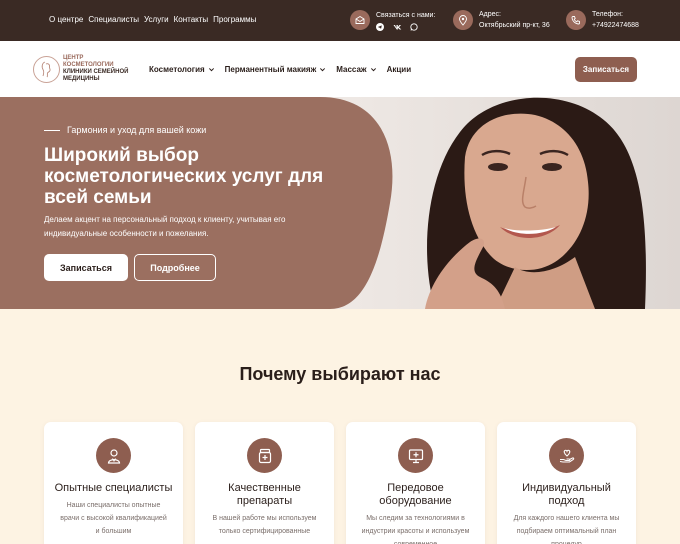  What do you see at coordinates (351, 69) in the screenshot?
I see `nav-massage-label: Массаж` at bounding box center [351, 69].